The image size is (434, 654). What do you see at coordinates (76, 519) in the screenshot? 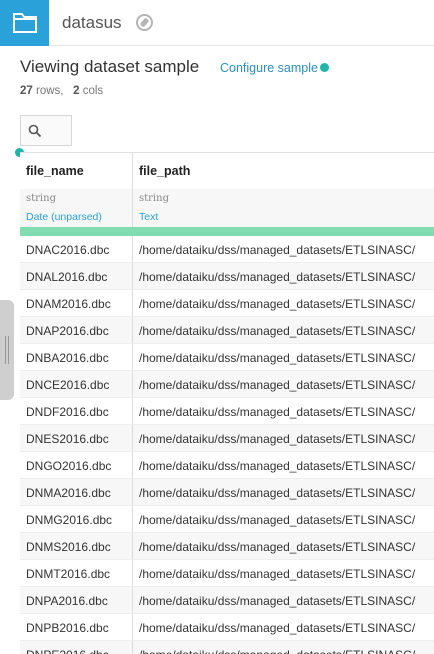
I see `cell-file-name: DNMG2016.dbc` at bounding box center [76, 519].